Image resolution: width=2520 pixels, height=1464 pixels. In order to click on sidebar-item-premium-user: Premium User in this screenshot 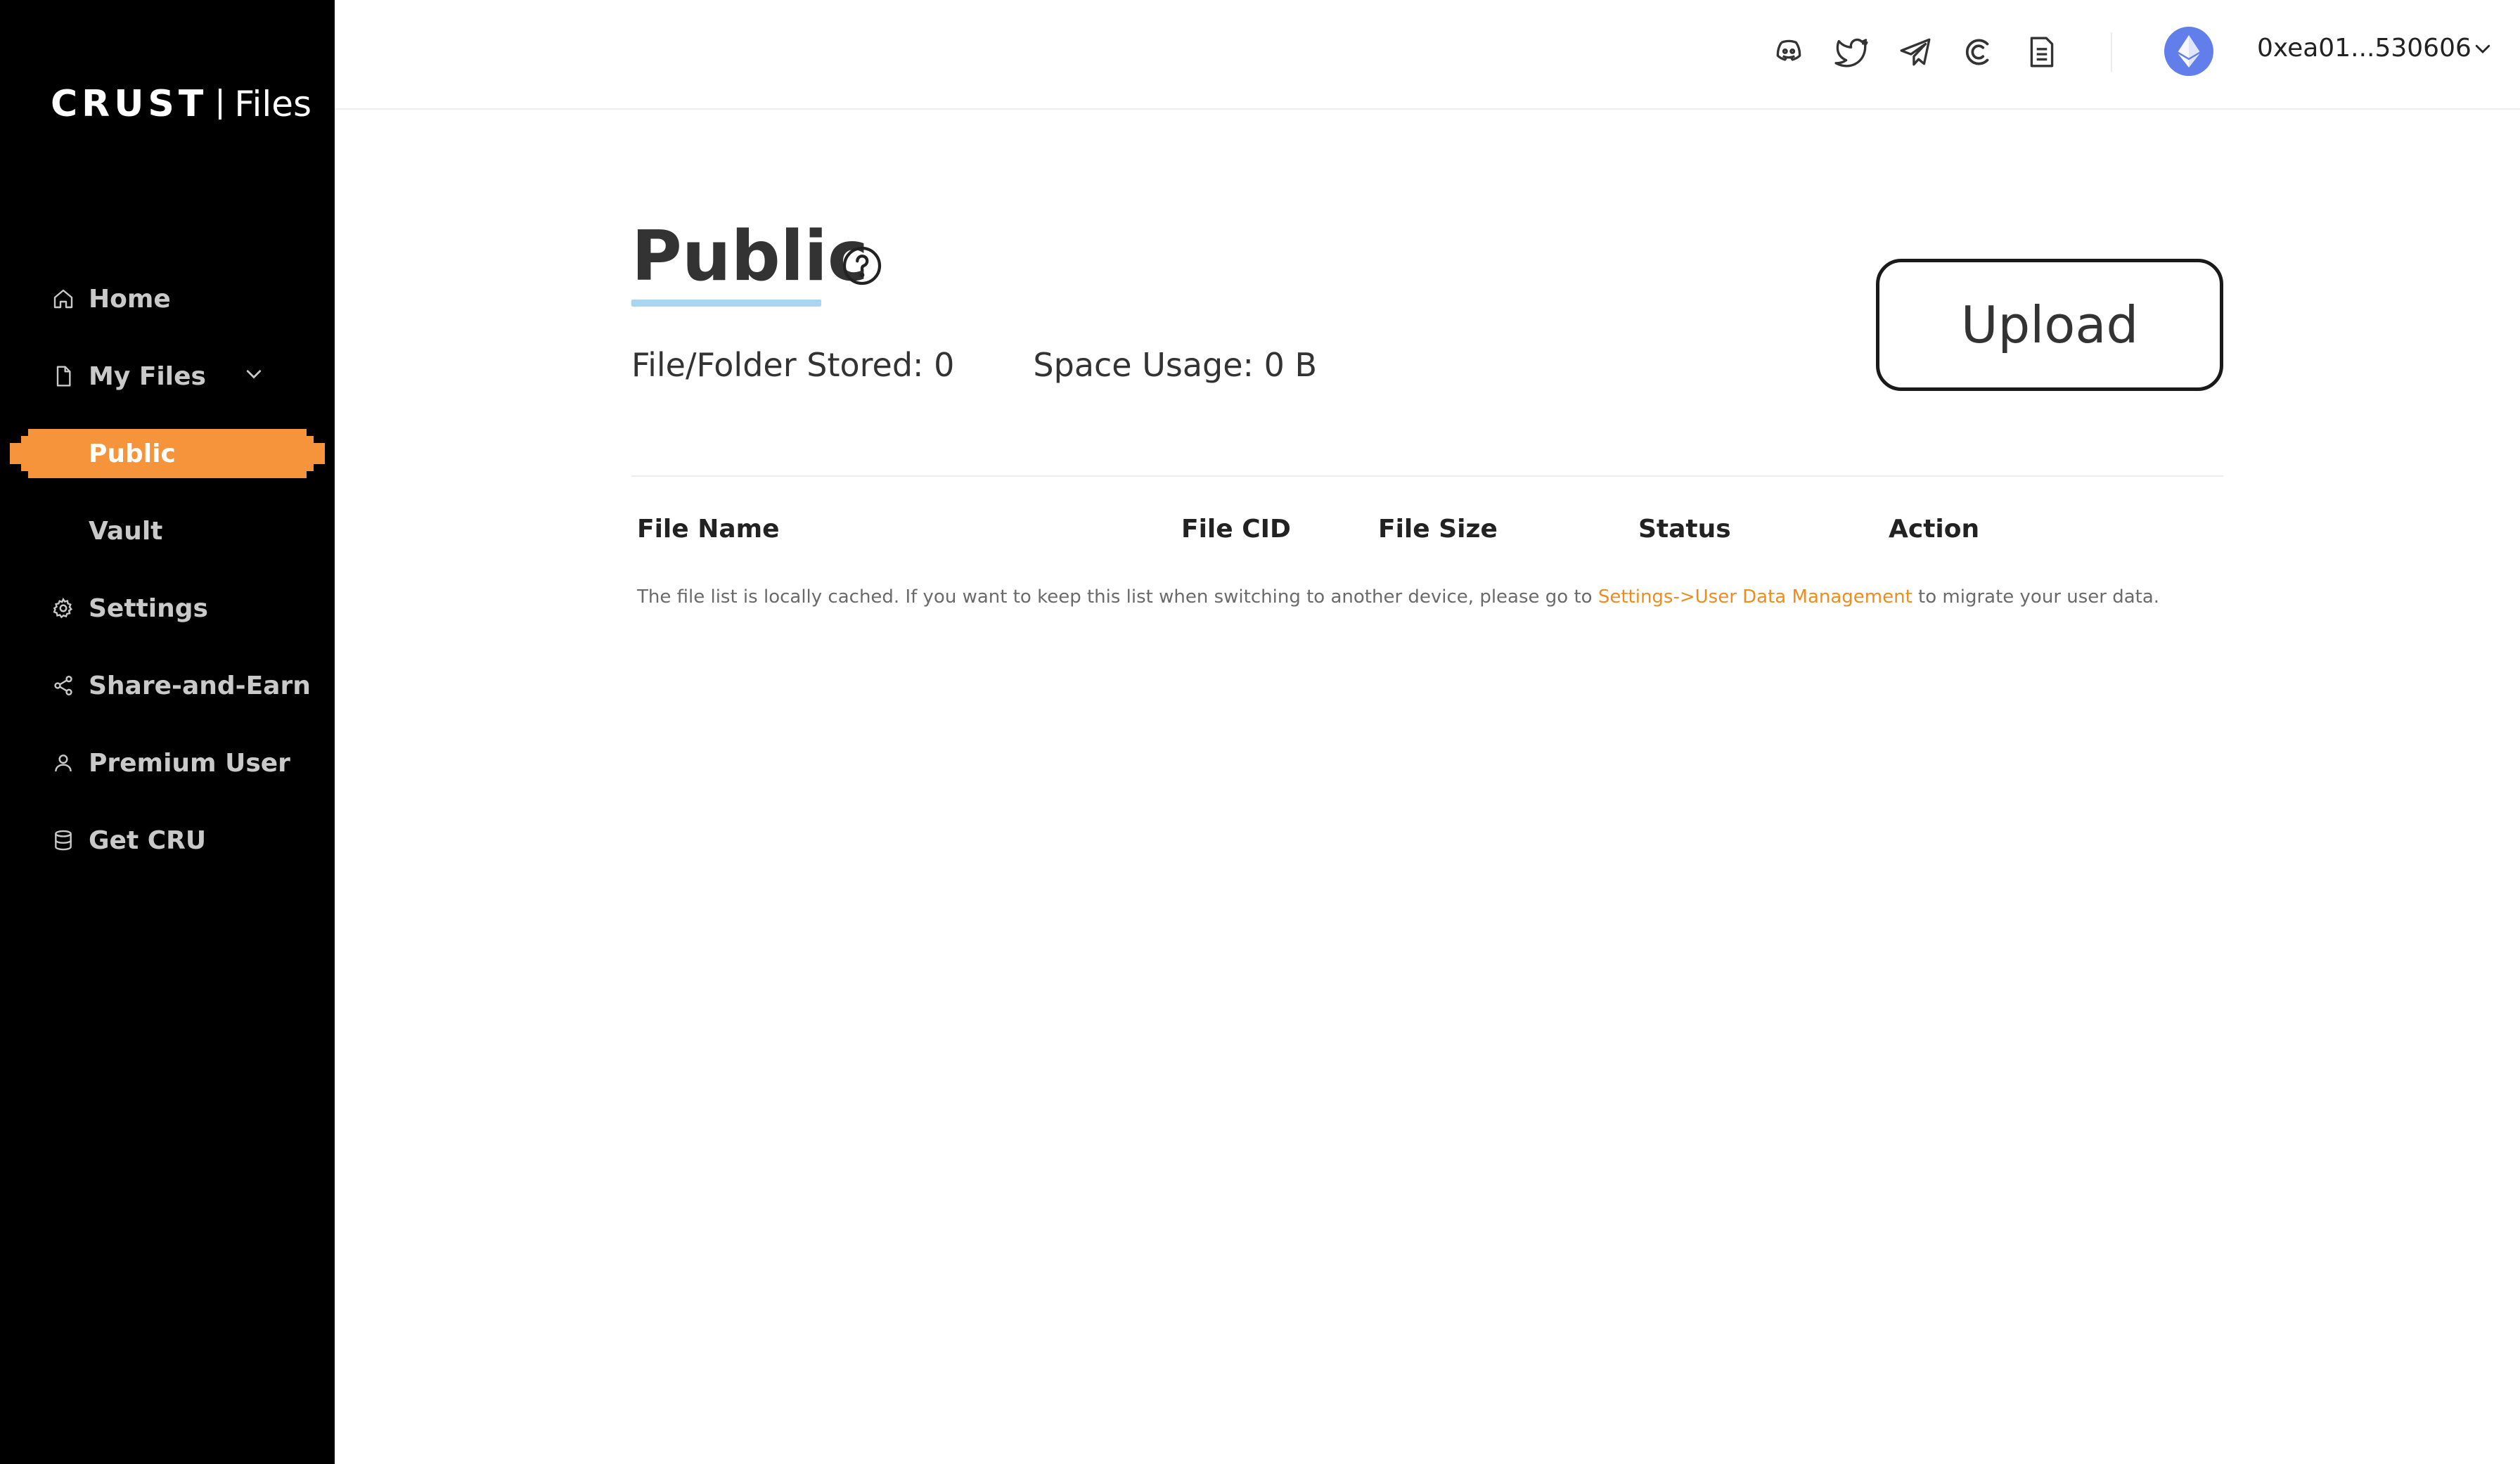, I will do `click(167, 763)`.